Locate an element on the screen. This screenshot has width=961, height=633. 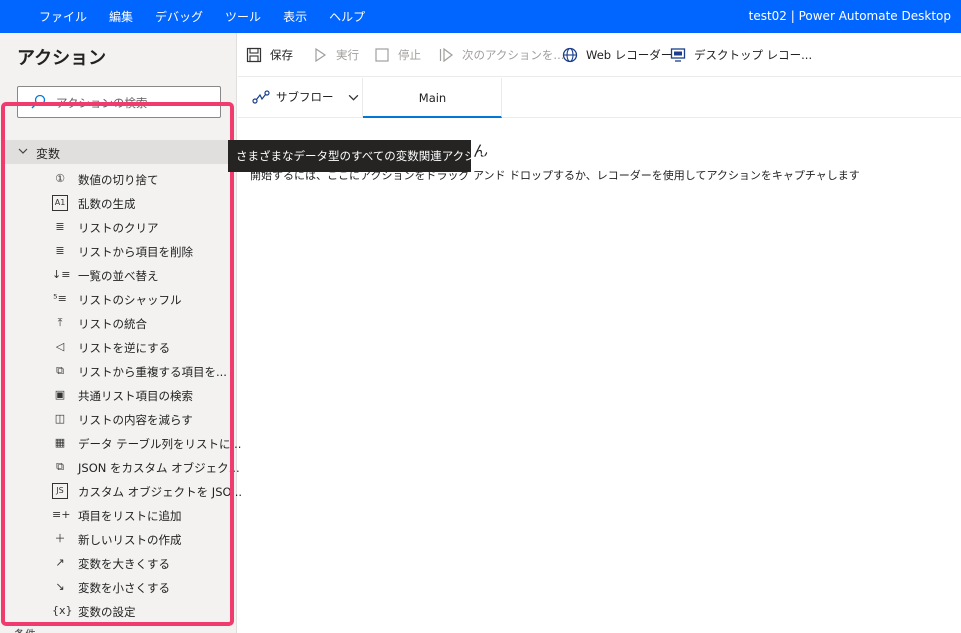
search-icon is located at coordinates (38, 101).